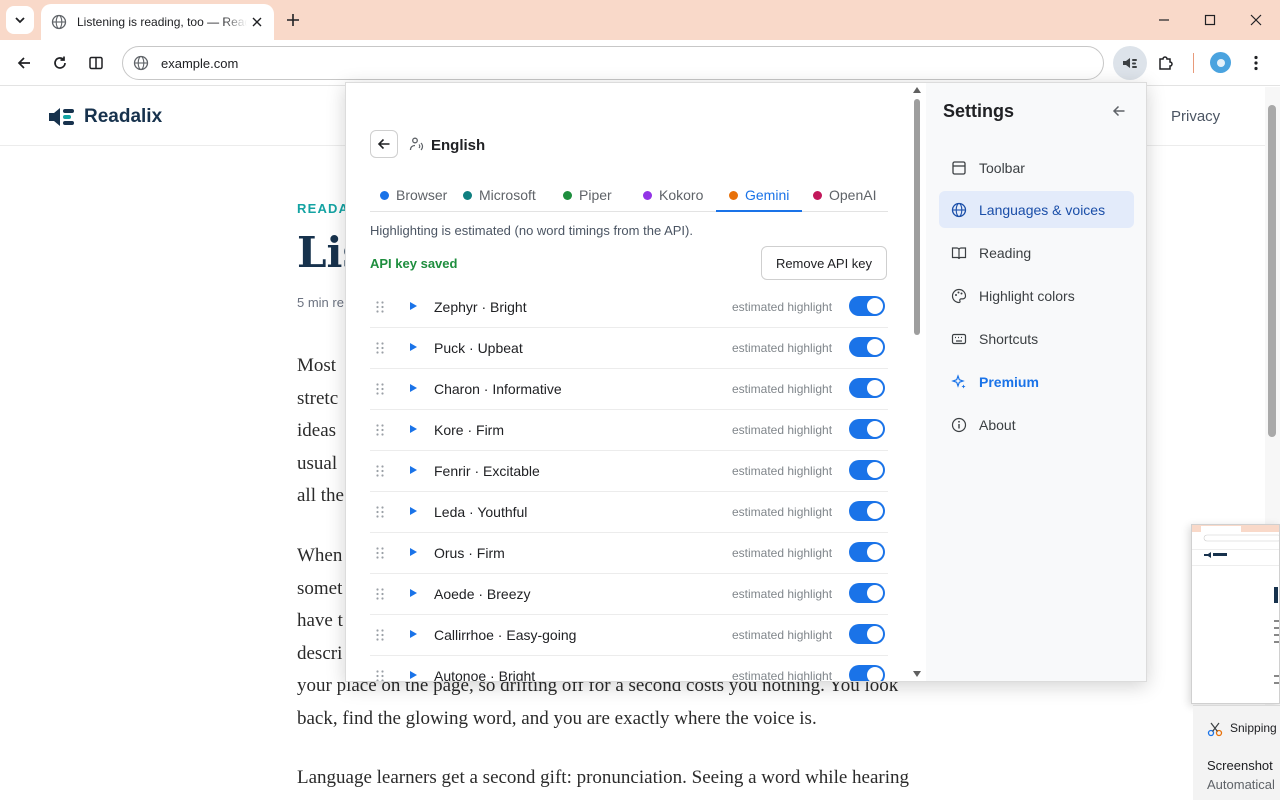  I want to click on settings-item-highlight-colors: Highlight colors, so click(1036, 295).